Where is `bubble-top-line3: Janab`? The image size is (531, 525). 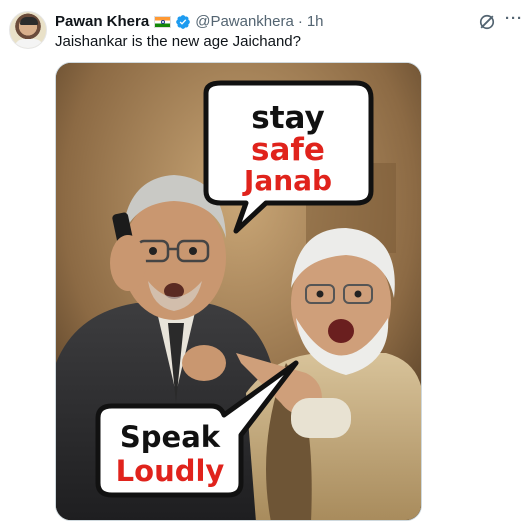 bubble-top-line3: Janab is located at coordinates (287, 180).